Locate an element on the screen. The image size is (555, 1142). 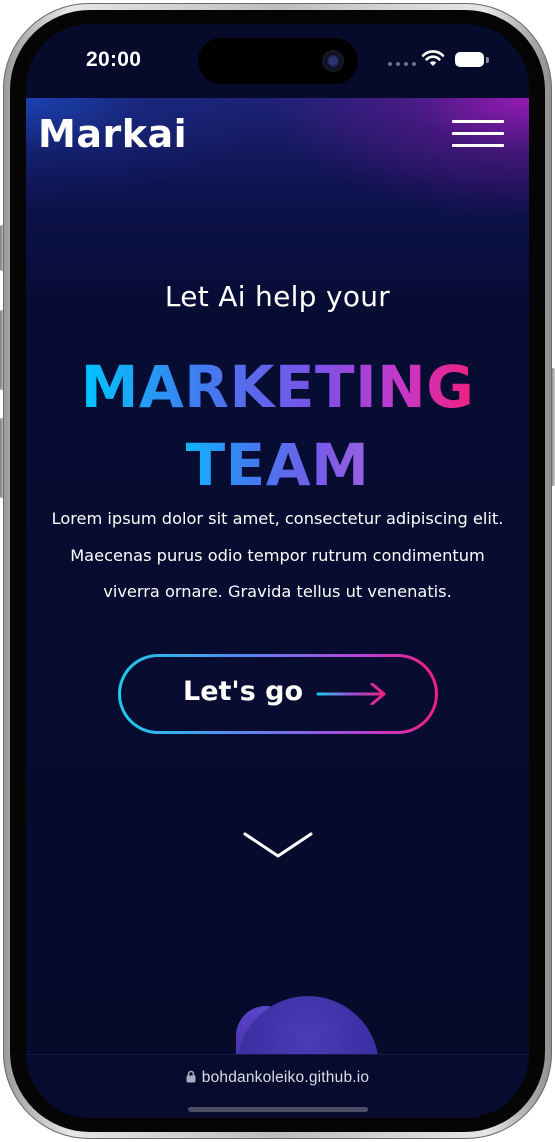
signal-dots-icon is located at coordinates (402, 65).